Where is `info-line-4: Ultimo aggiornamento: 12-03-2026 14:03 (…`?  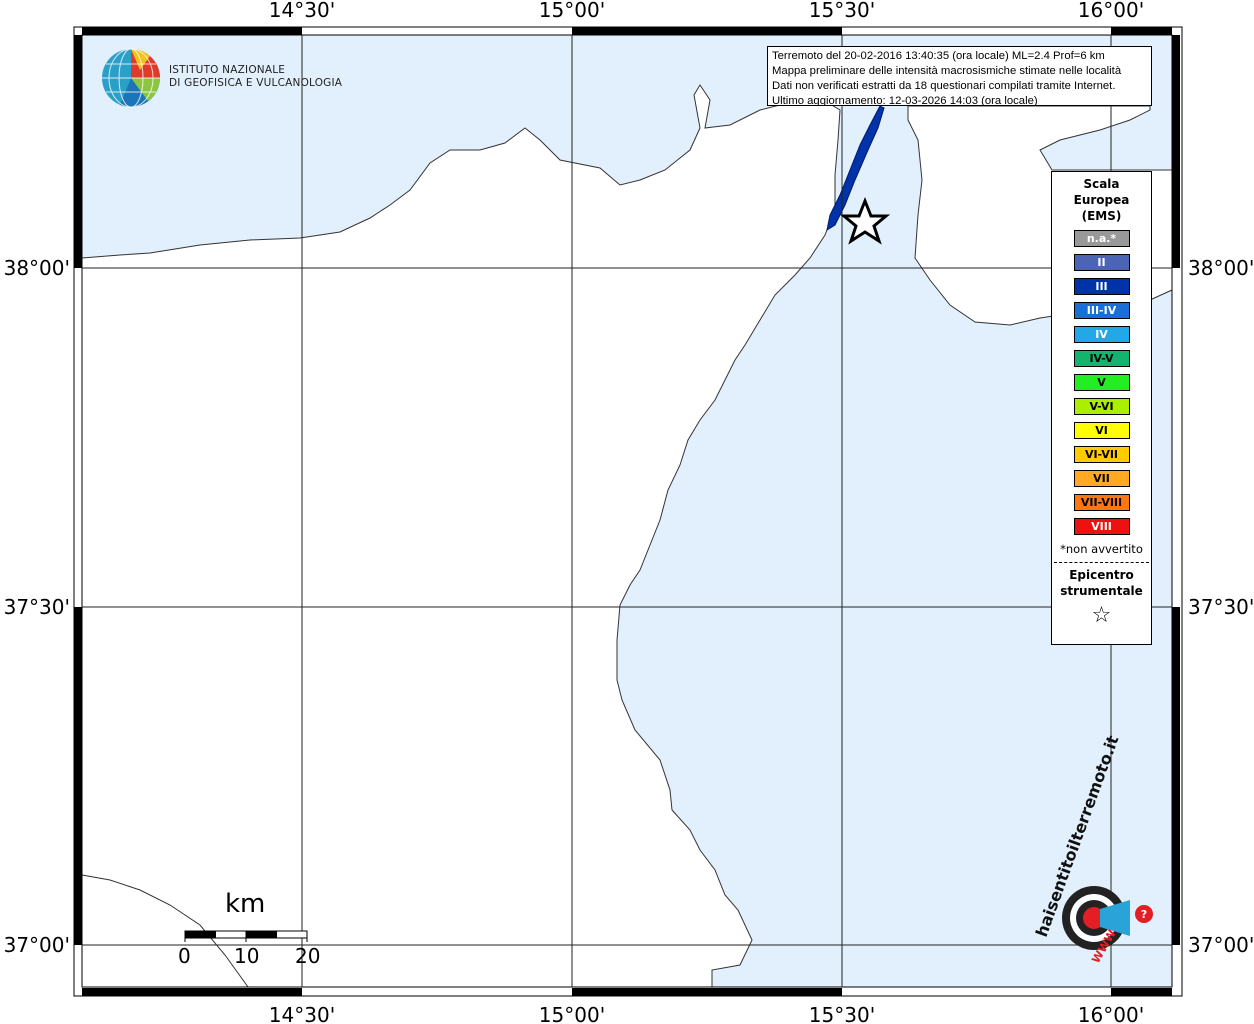
info-line-4: Ultimo aggiornamento: 12-03-2026 14:03 (… is located at coordinates (905, 100).